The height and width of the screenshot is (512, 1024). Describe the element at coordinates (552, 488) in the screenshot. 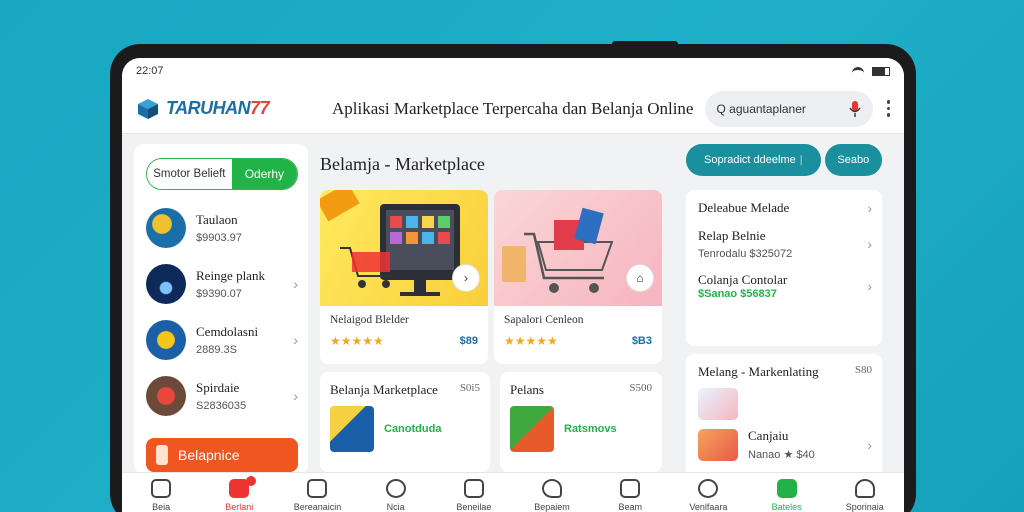

I see `heart-icon` at that location.